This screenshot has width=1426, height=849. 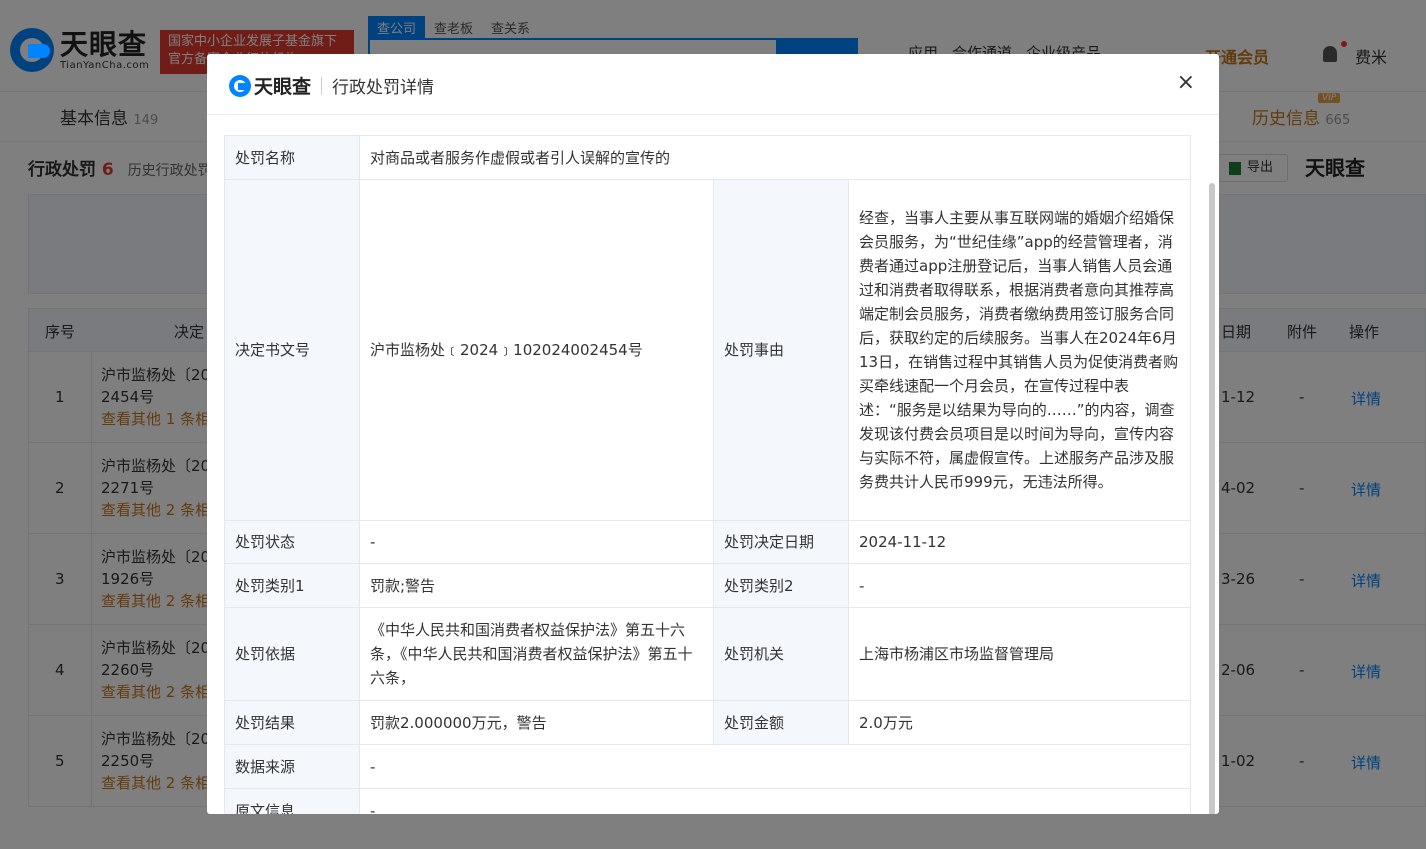 I want to click on category2-label: 处罚类别2, so click(x=781, y=585).